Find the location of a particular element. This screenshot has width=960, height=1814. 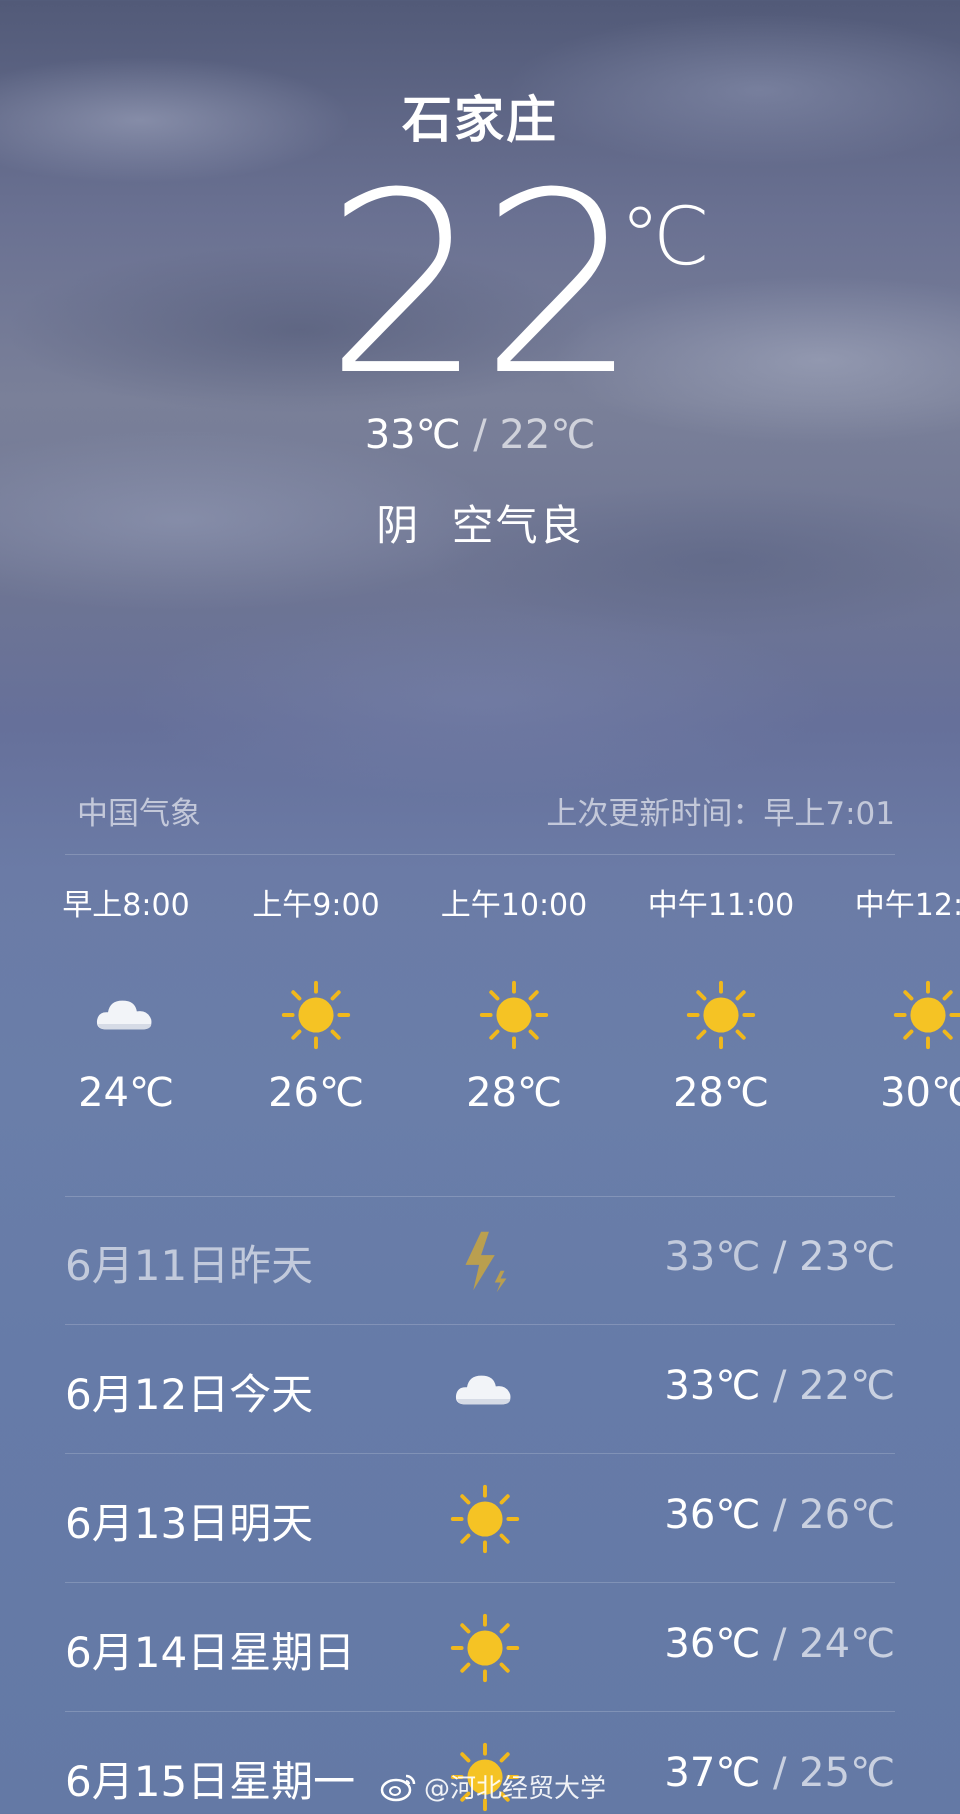

hourly-temp: 26℃ is located at coordinates (316, 1093).